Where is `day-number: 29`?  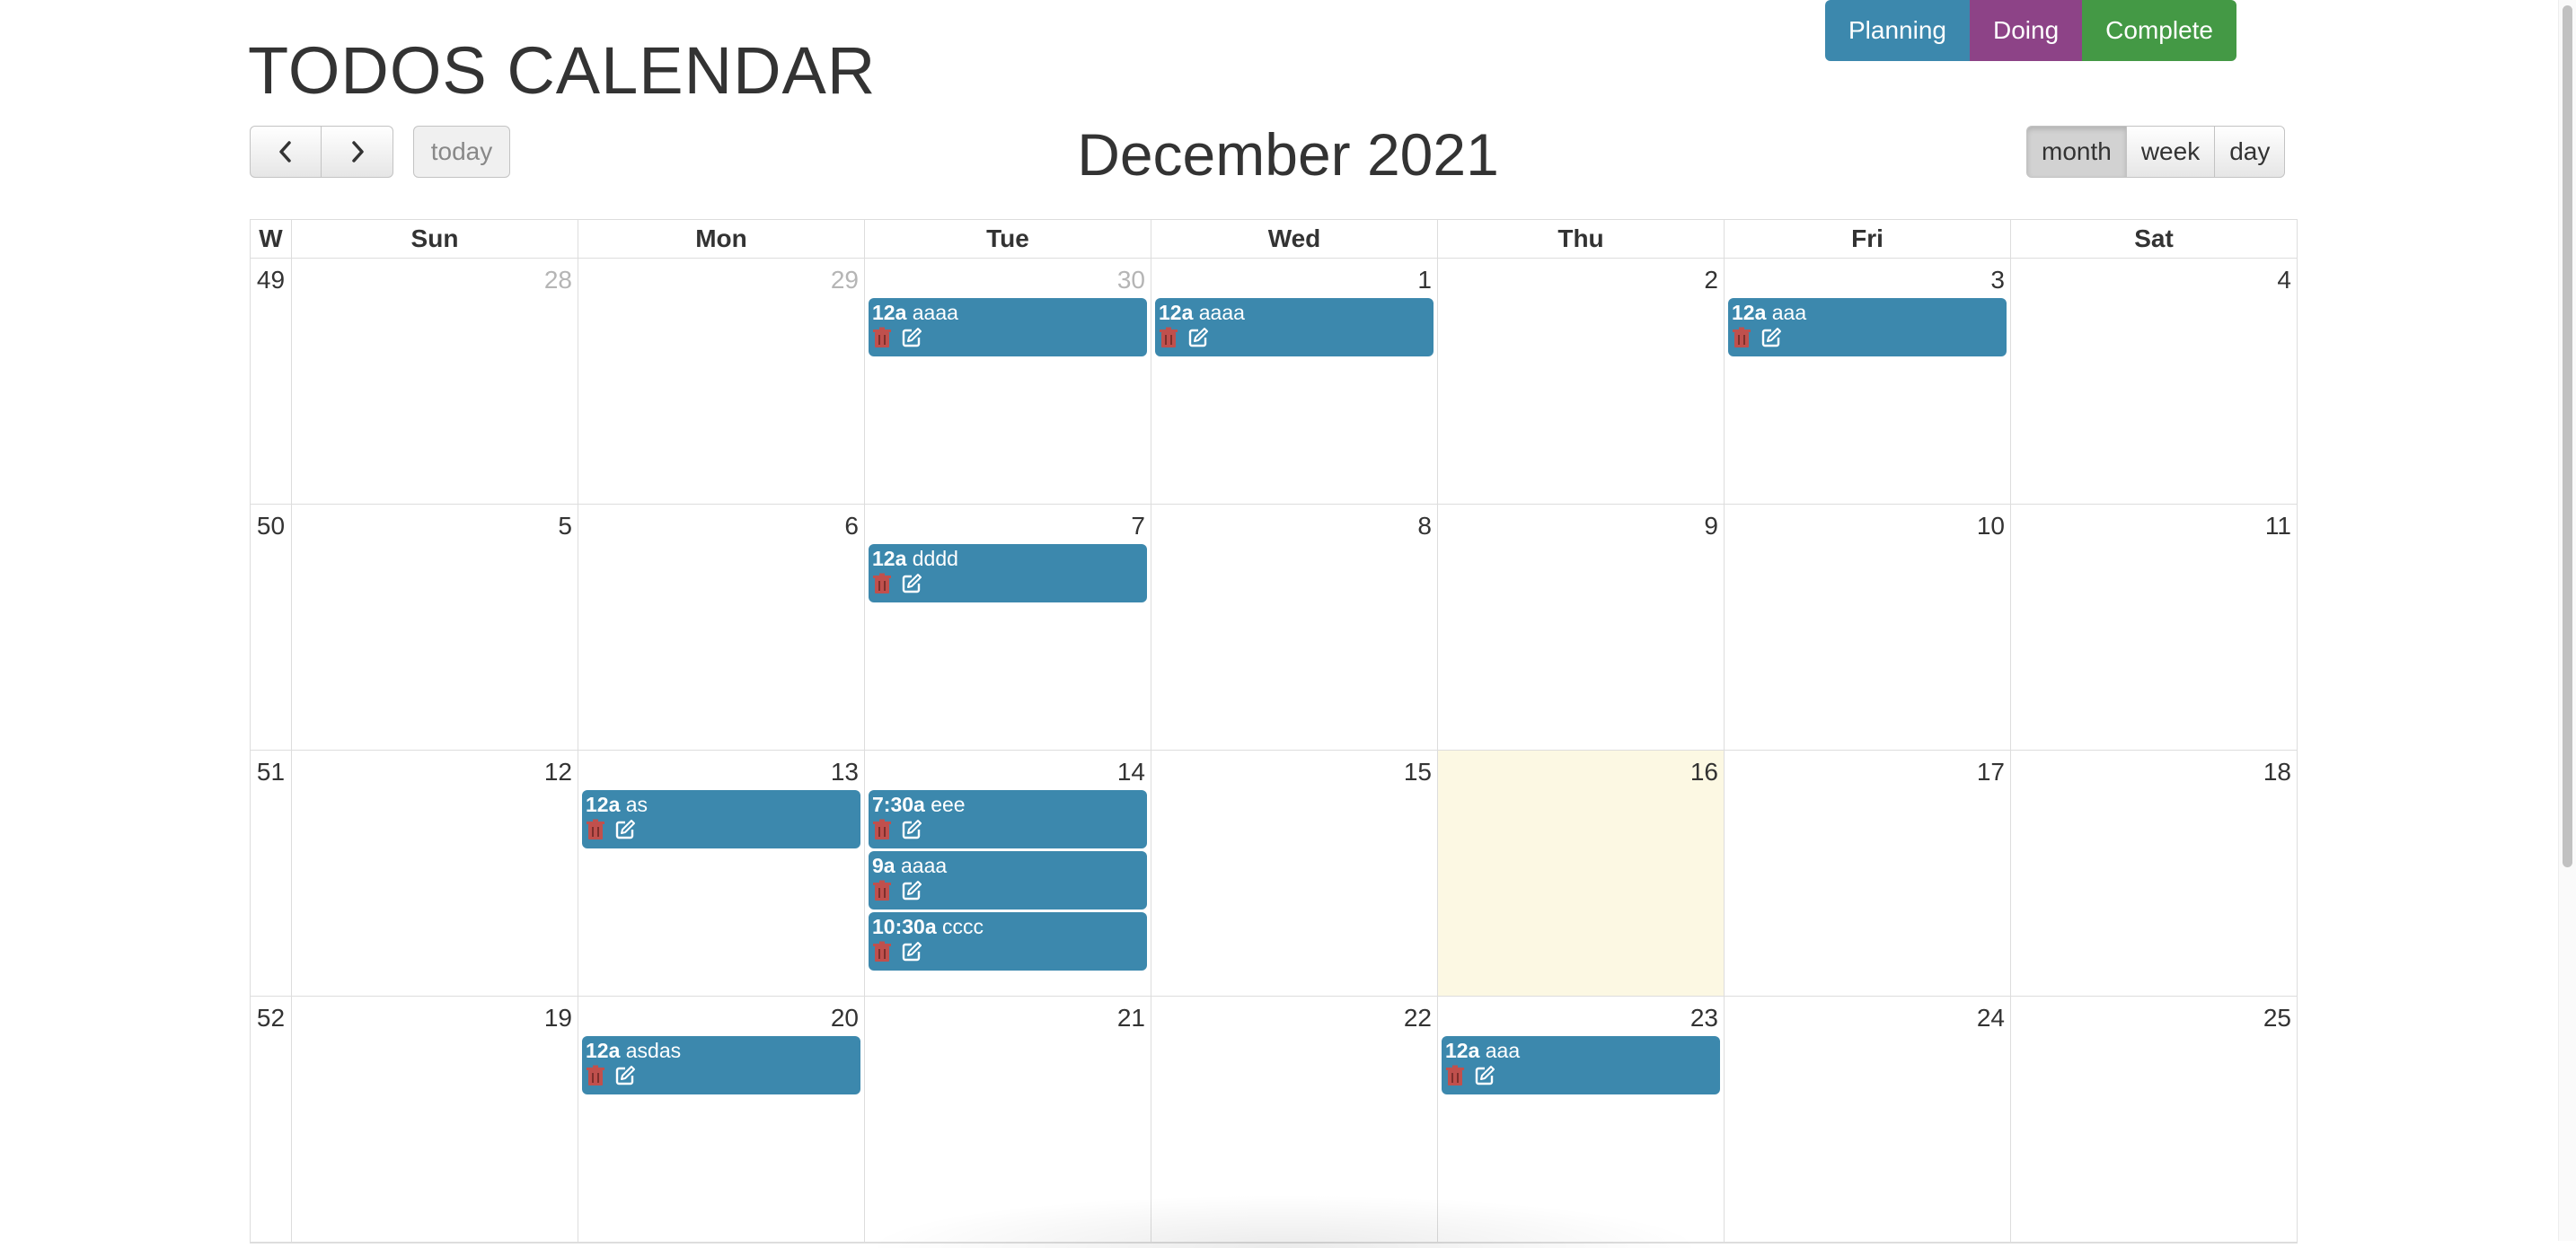 day-number: 29 is located at coordinates (721, 276).